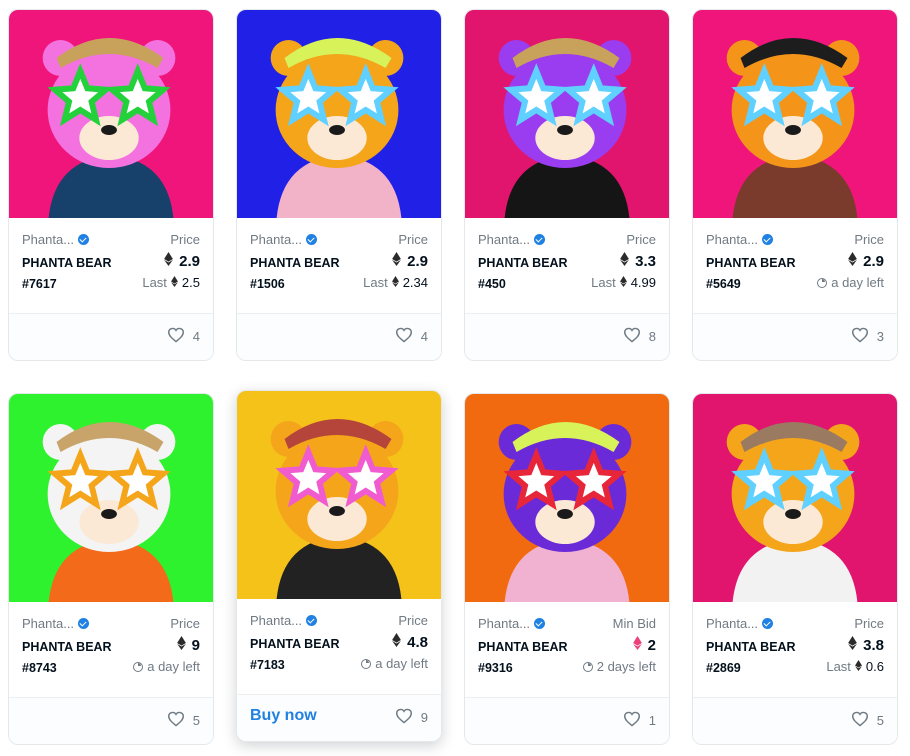 The height and width of the screenshot is (756, 910). I want to click on price-value: 3.8, so click(866, 645).